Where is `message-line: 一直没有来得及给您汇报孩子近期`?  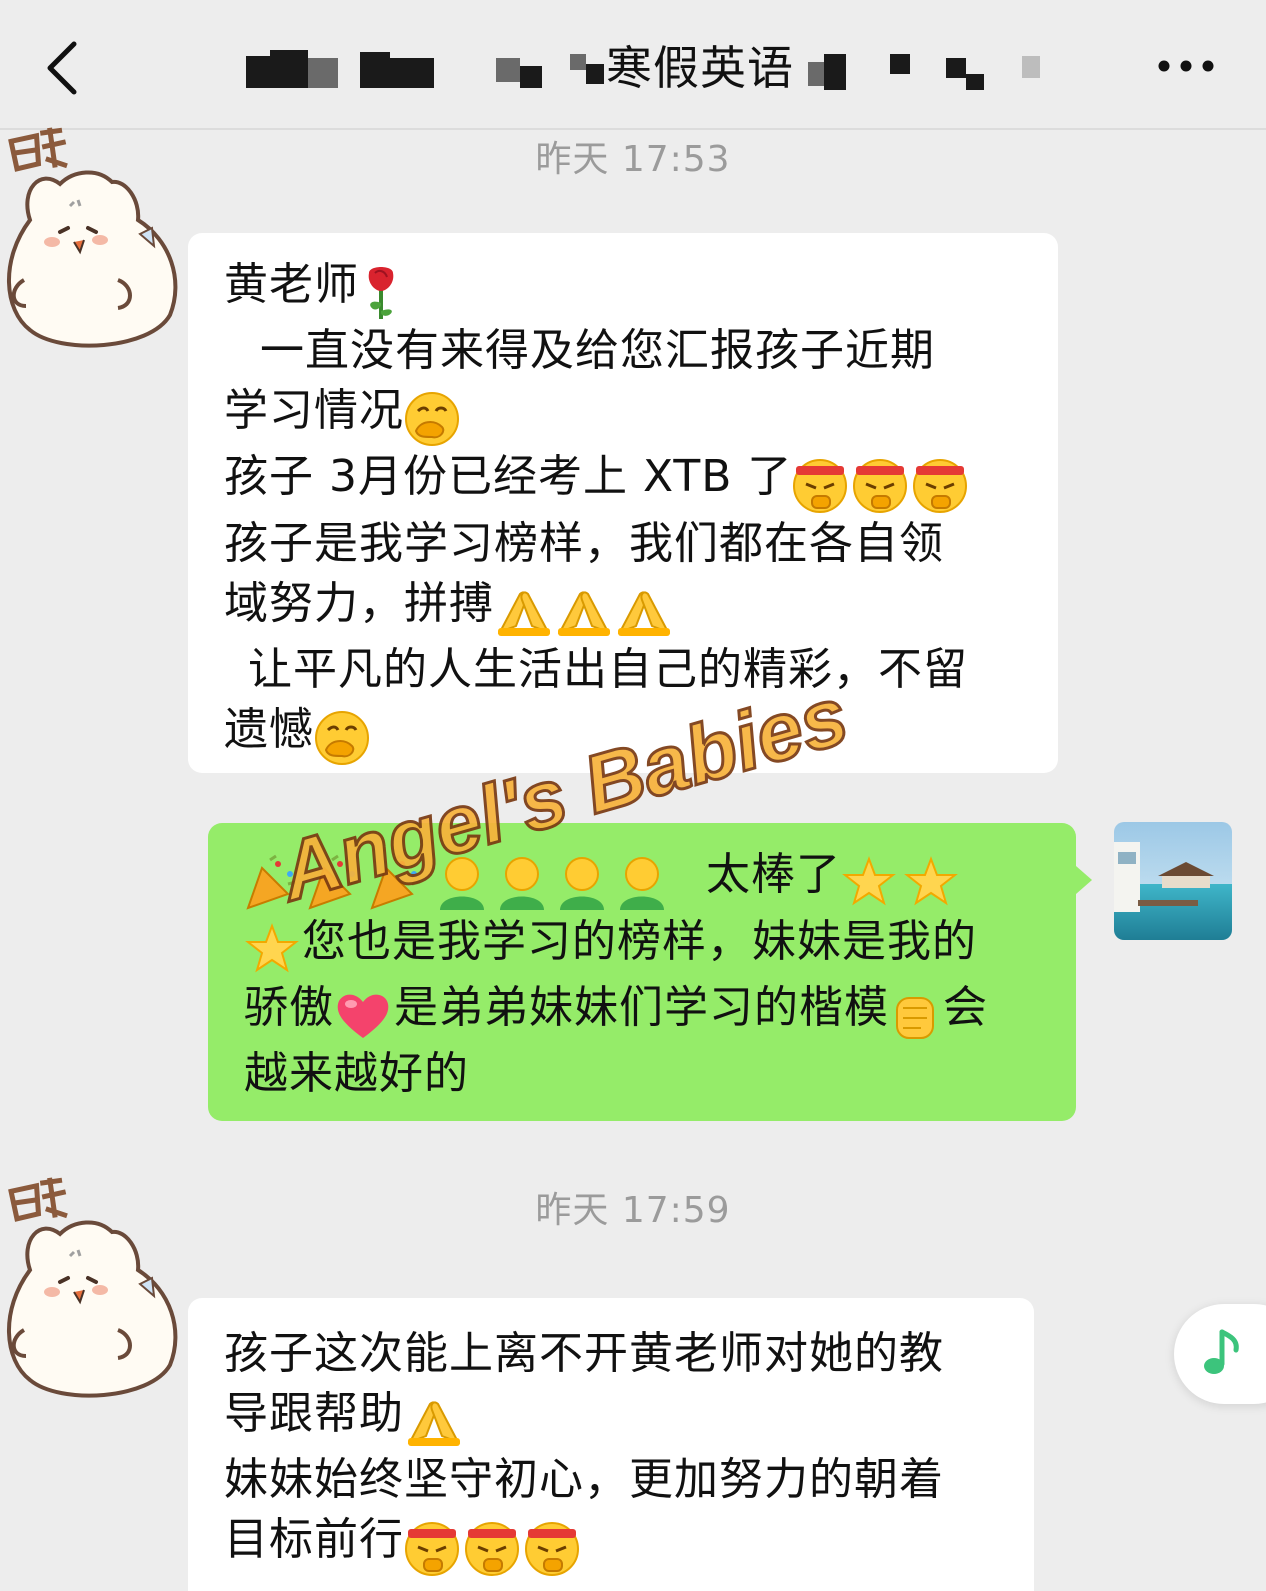 message-line: 一直没有来得及给您汇报孩子近期 is located at coordinates (597, 350).